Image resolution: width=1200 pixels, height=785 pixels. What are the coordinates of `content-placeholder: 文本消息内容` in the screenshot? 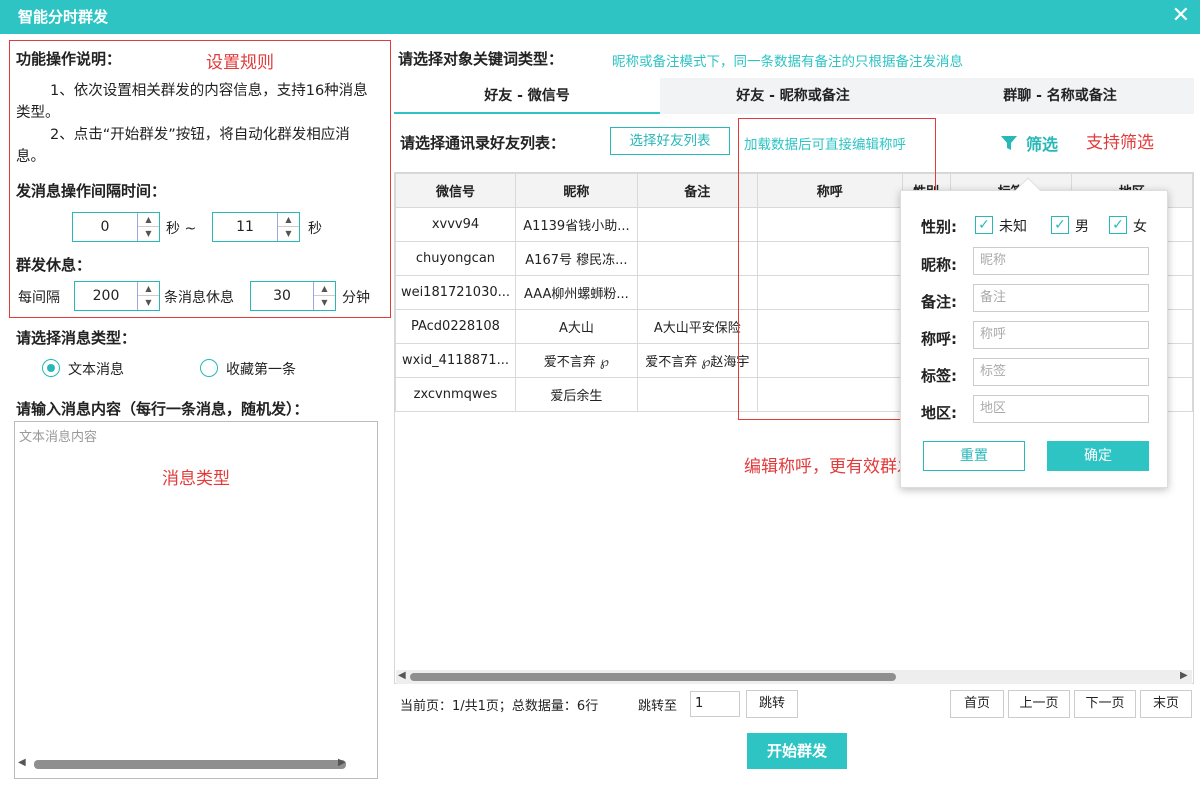 It's located at (58, 437).